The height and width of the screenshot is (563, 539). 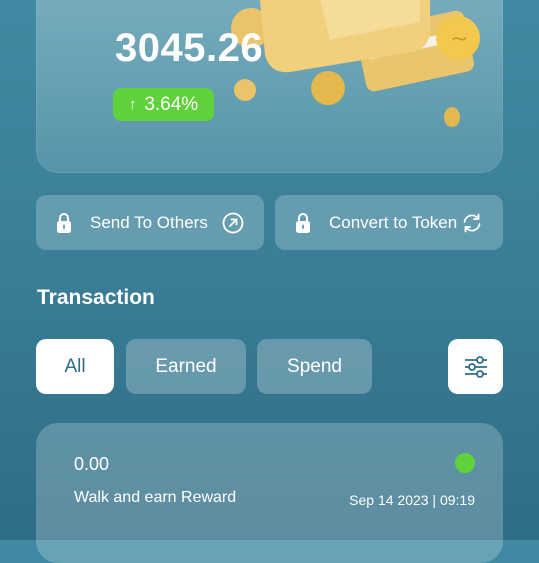 I want to click on send-to-others-button: Send To Others, so click(x=150, y=222).